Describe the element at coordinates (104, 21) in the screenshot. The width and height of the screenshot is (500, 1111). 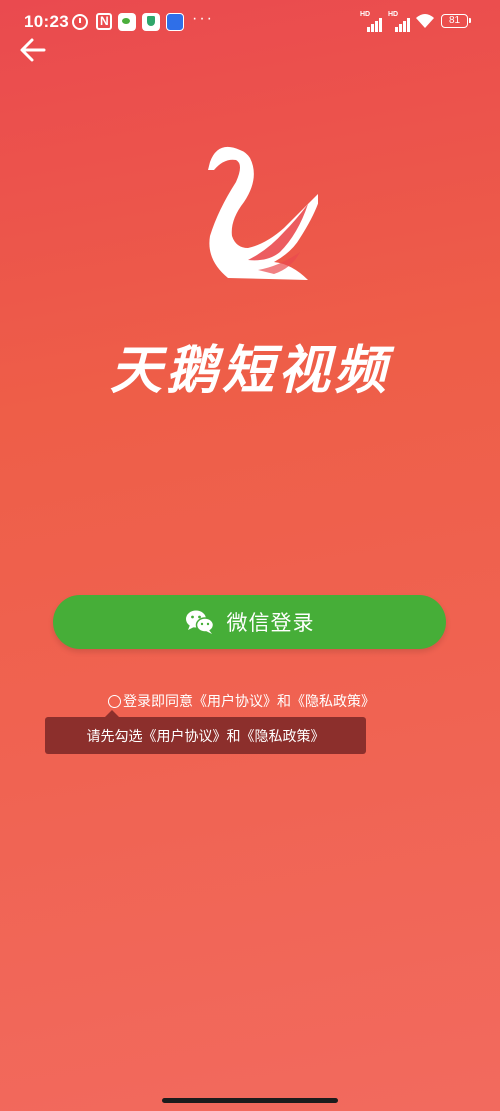
I see `nfc-icon` at that location.